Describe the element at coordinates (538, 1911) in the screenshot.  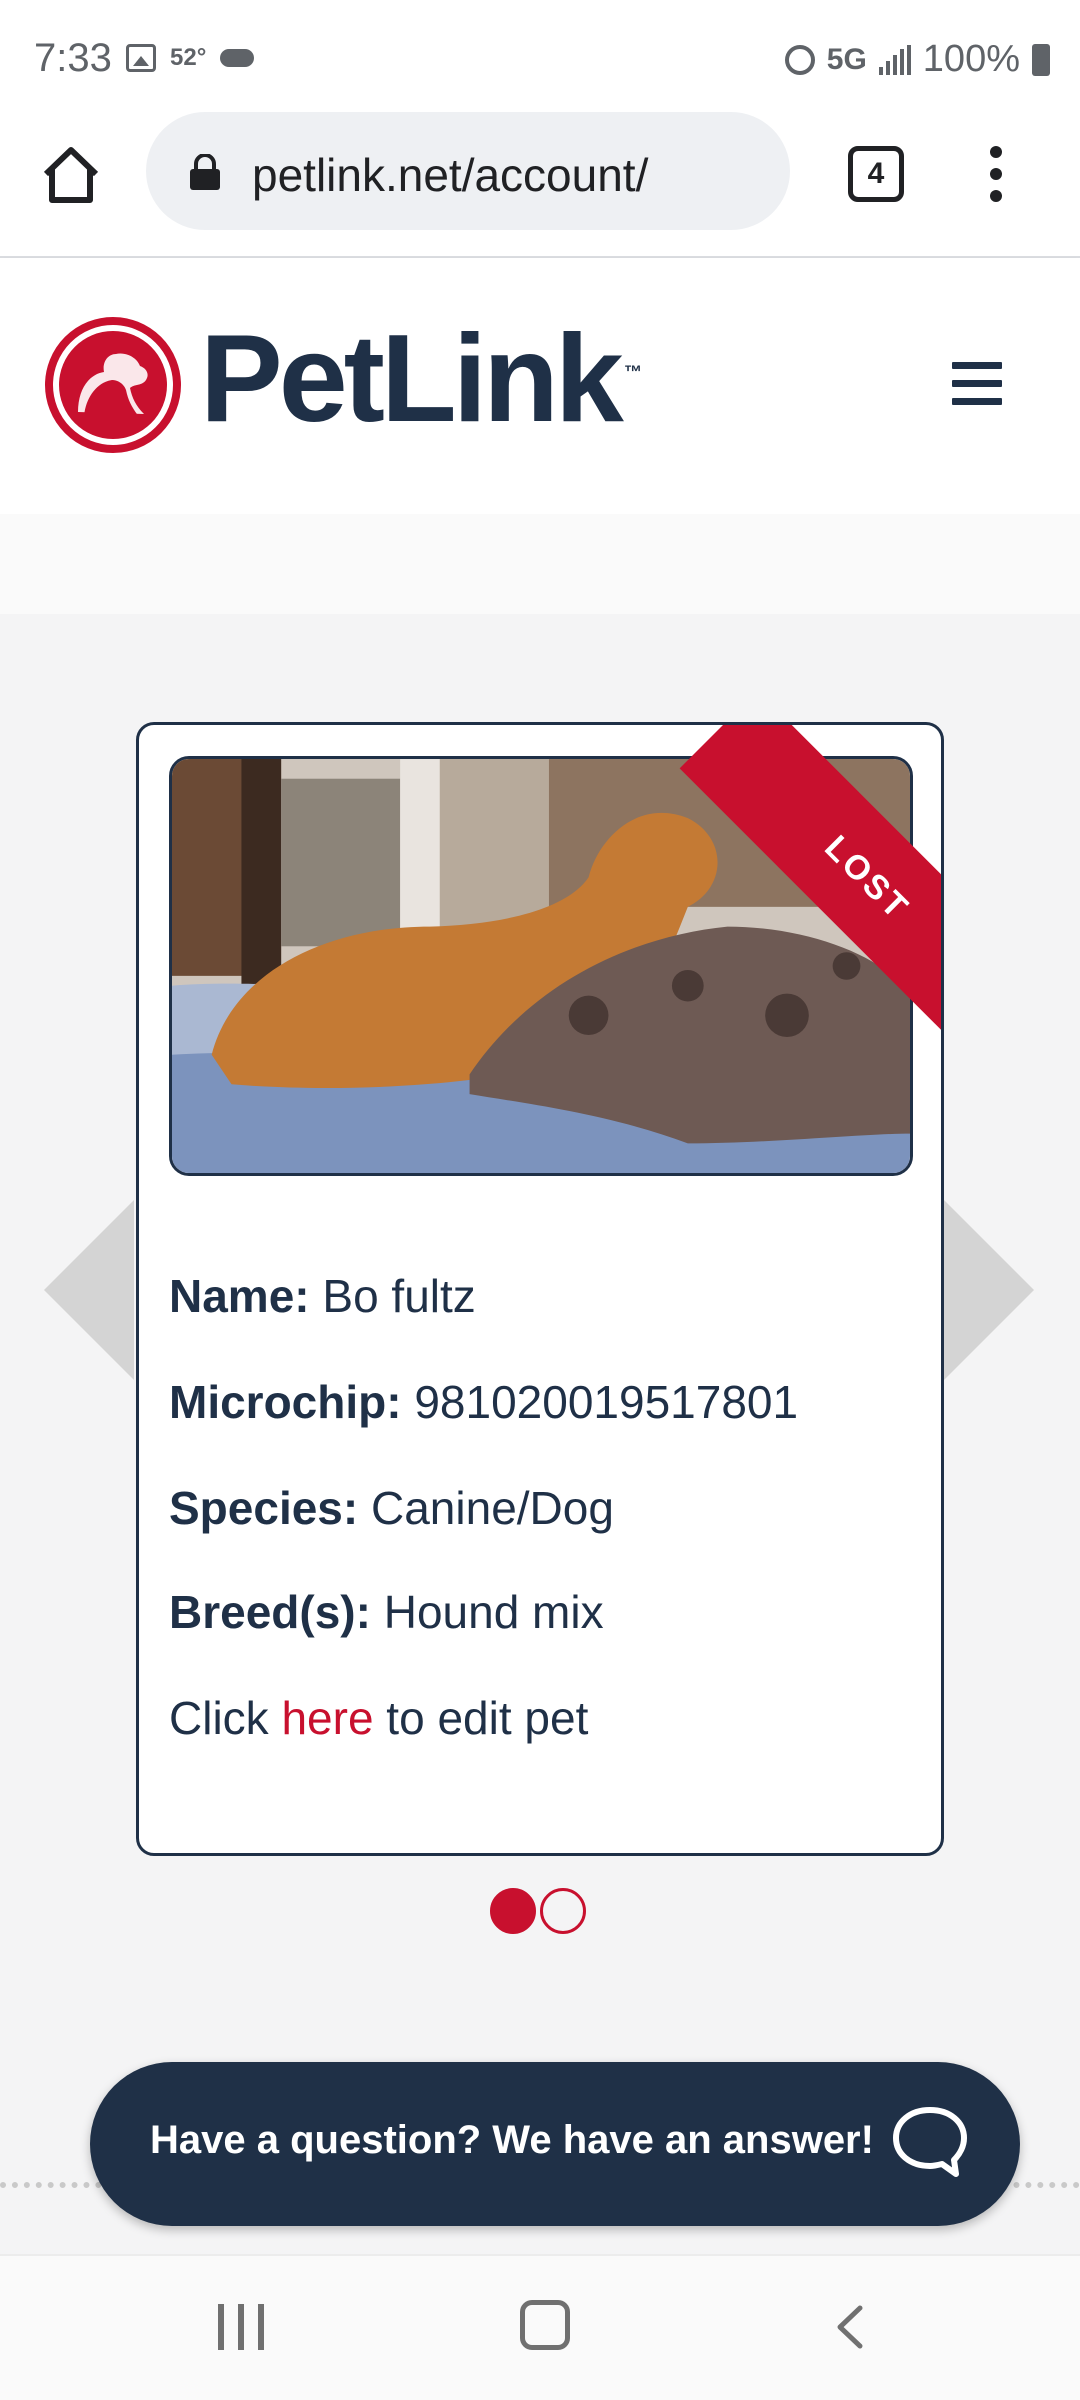
I see `carousel-indicators` at that location.